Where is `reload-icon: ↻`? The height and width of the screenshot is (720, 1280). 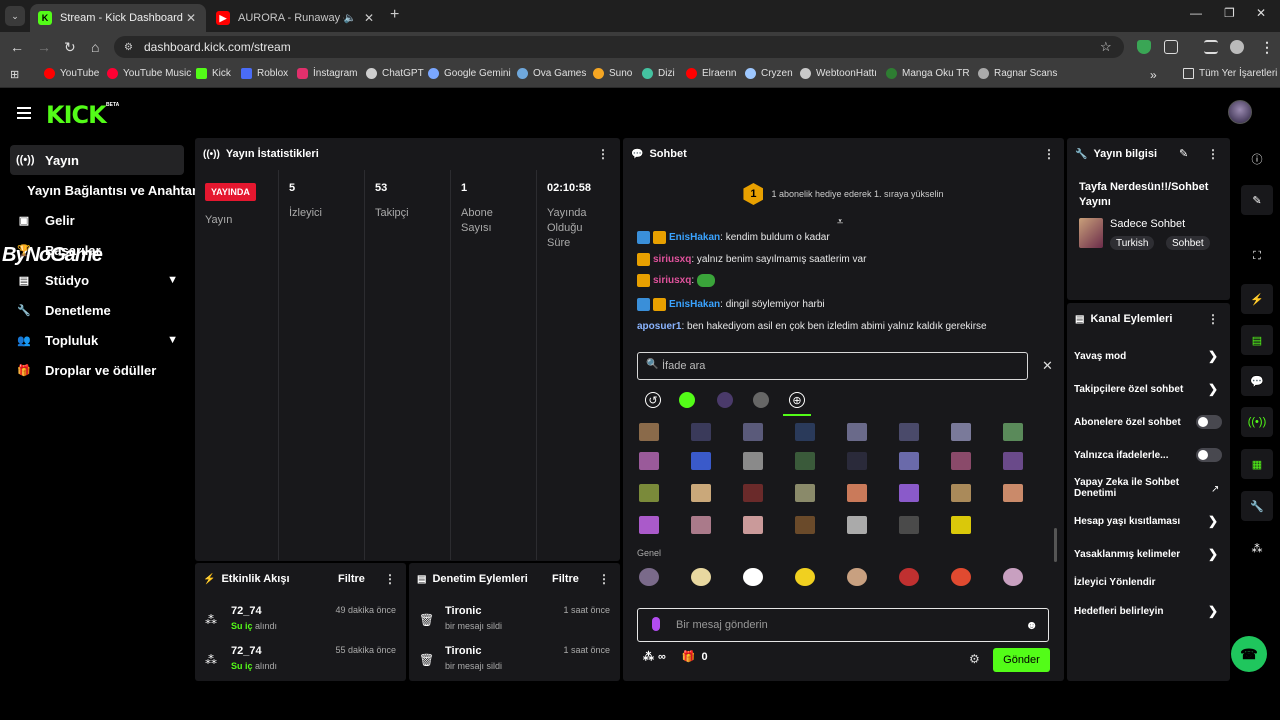
reload-icon: ↻ is located at coordinates (70, 47).